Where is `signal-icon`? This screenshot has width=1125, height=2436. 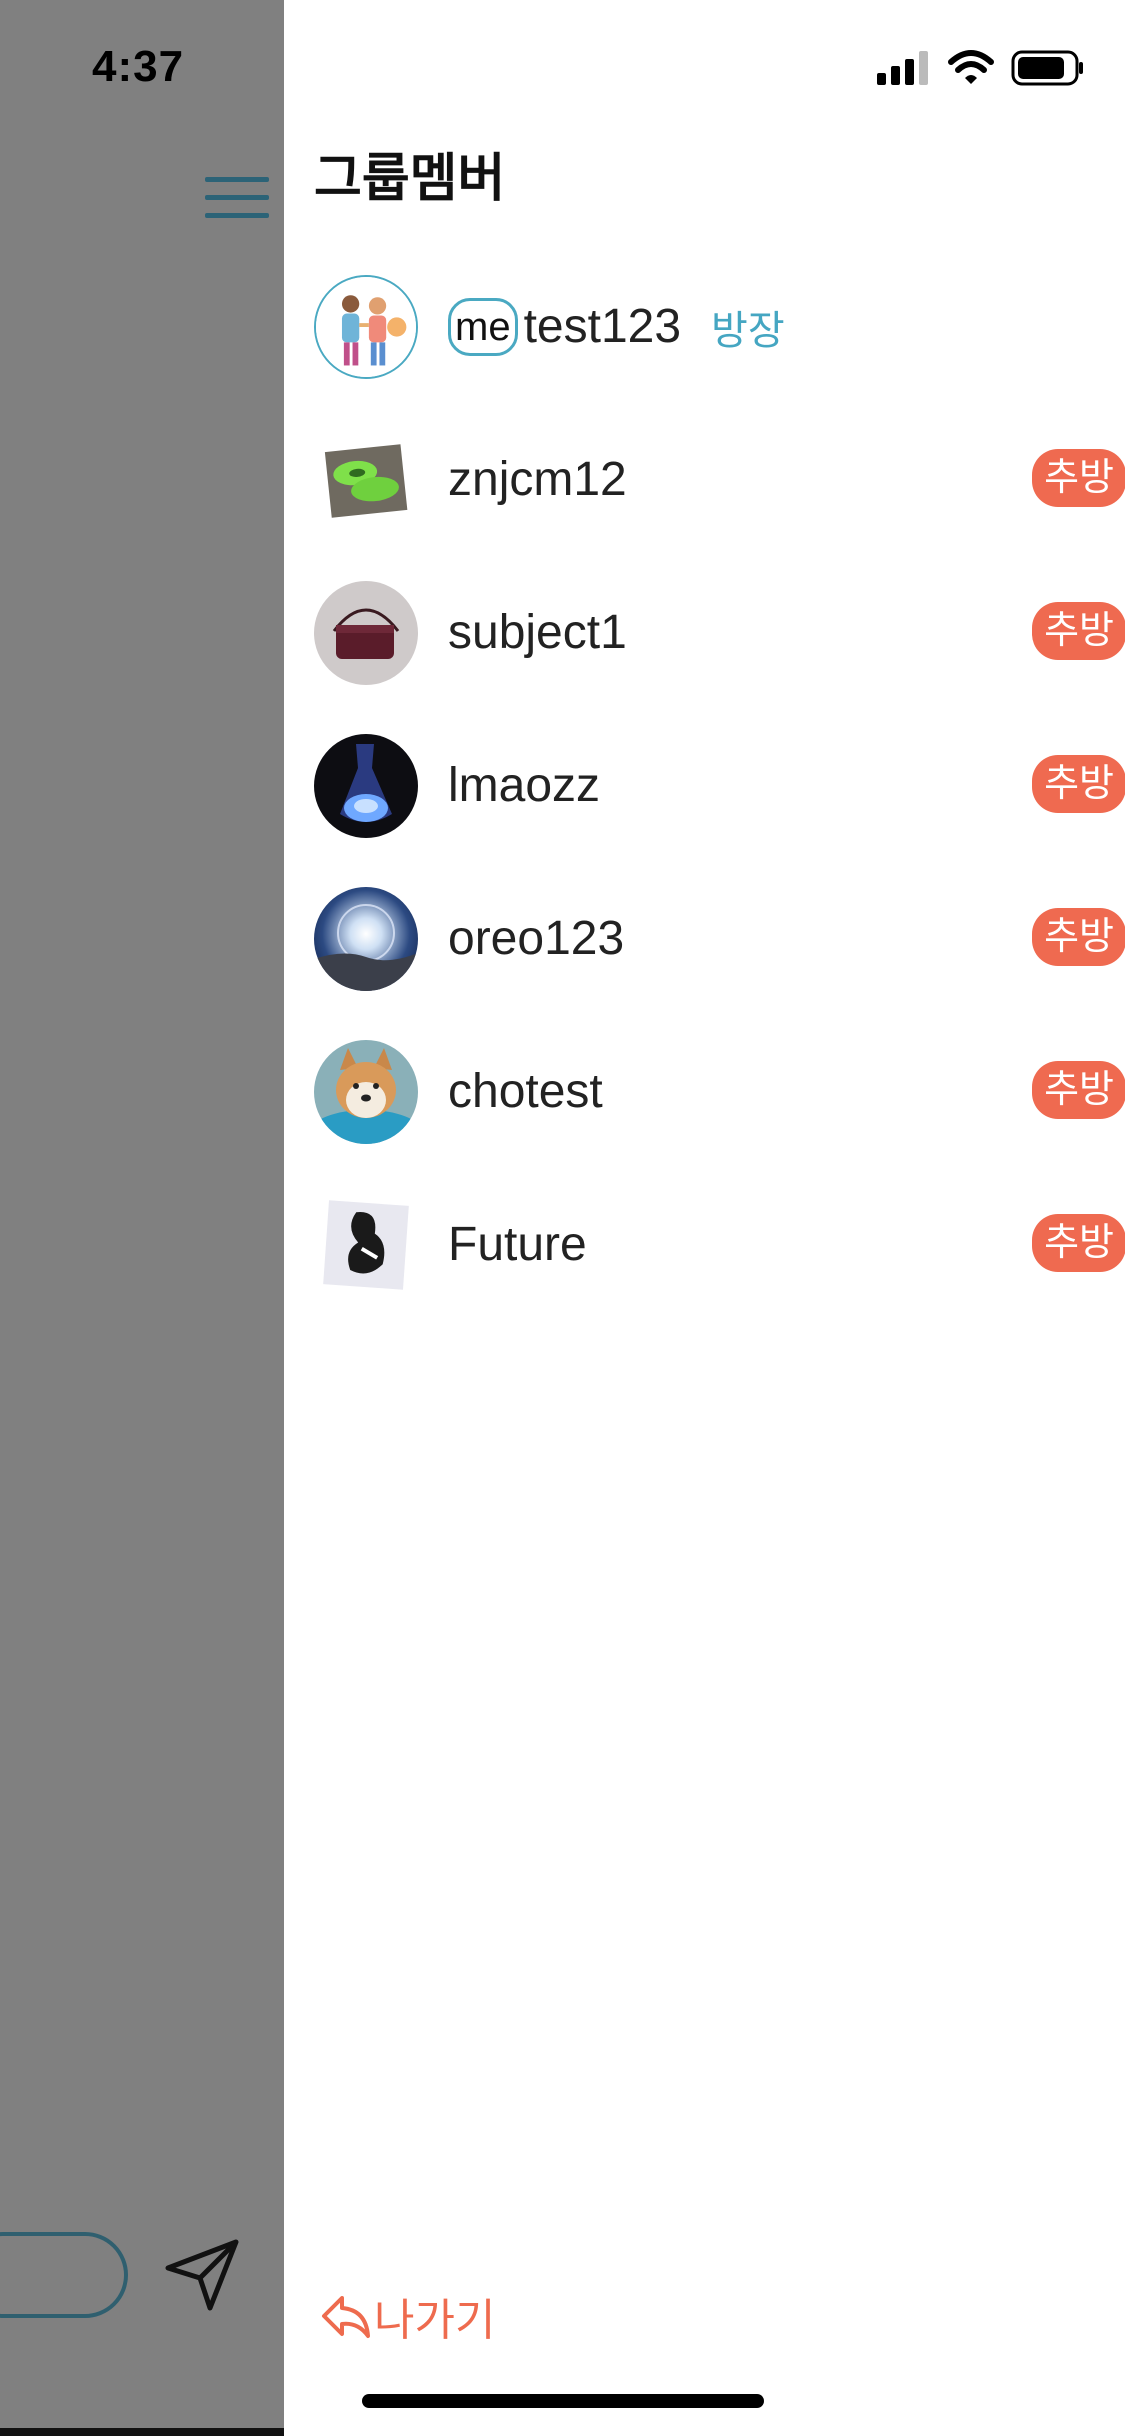
signal-icon is located at coordinates (902, 68).